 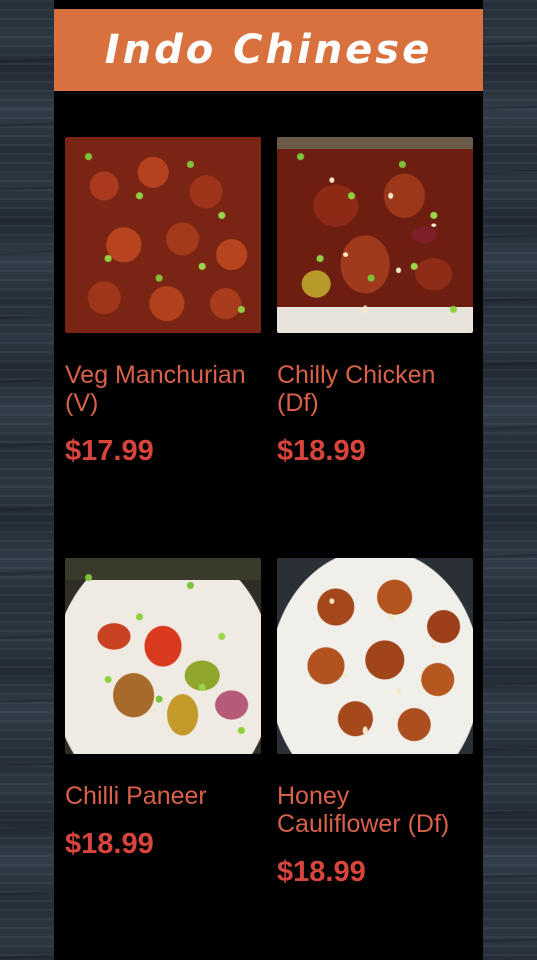 What do you see at coordinates (136, 796) in the screenshot?
I see `menu-item-name: Chilli Paneer` at bounding box center [136, 796].